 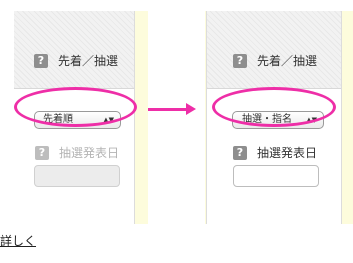 I want to click on details-link: 詳しく, so click(x=18, y=240).